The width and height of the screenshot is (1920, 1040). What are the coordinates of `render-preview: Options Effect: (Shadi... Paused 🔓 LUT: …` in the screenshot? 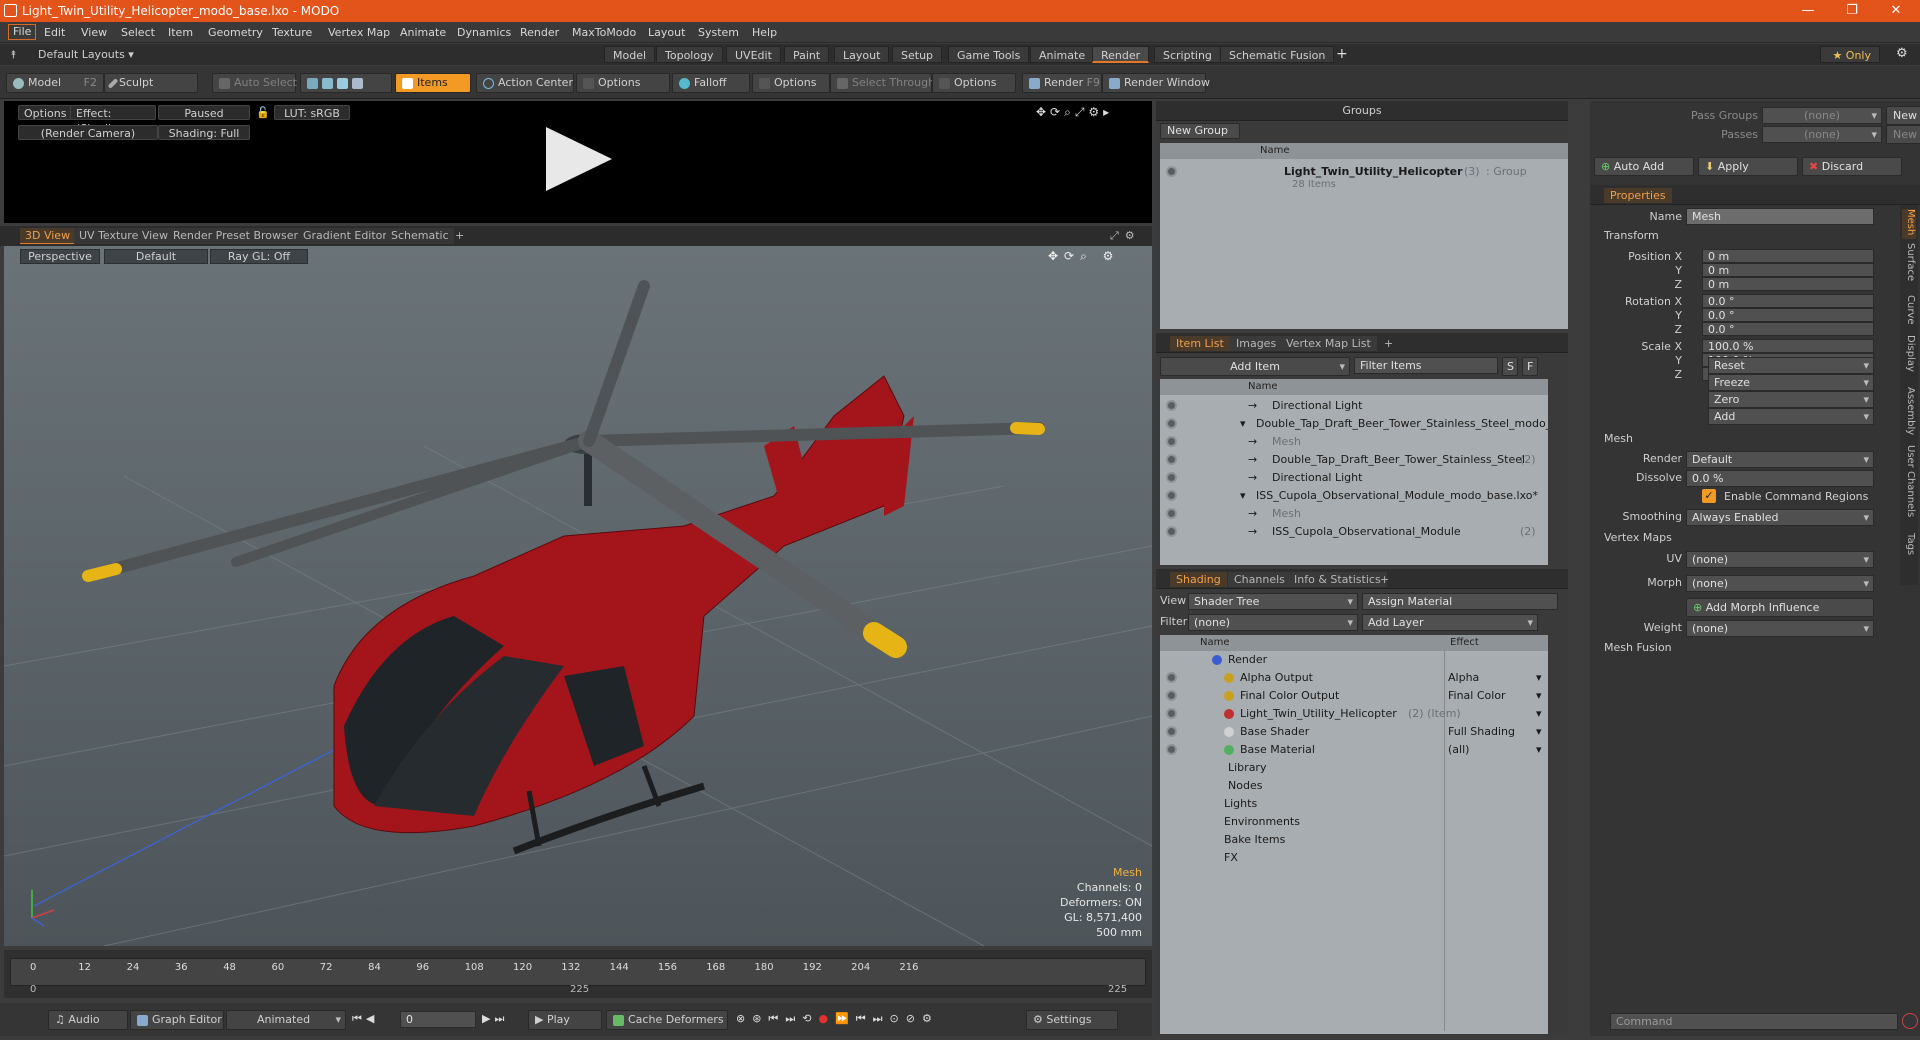 It's located at (578, 162).